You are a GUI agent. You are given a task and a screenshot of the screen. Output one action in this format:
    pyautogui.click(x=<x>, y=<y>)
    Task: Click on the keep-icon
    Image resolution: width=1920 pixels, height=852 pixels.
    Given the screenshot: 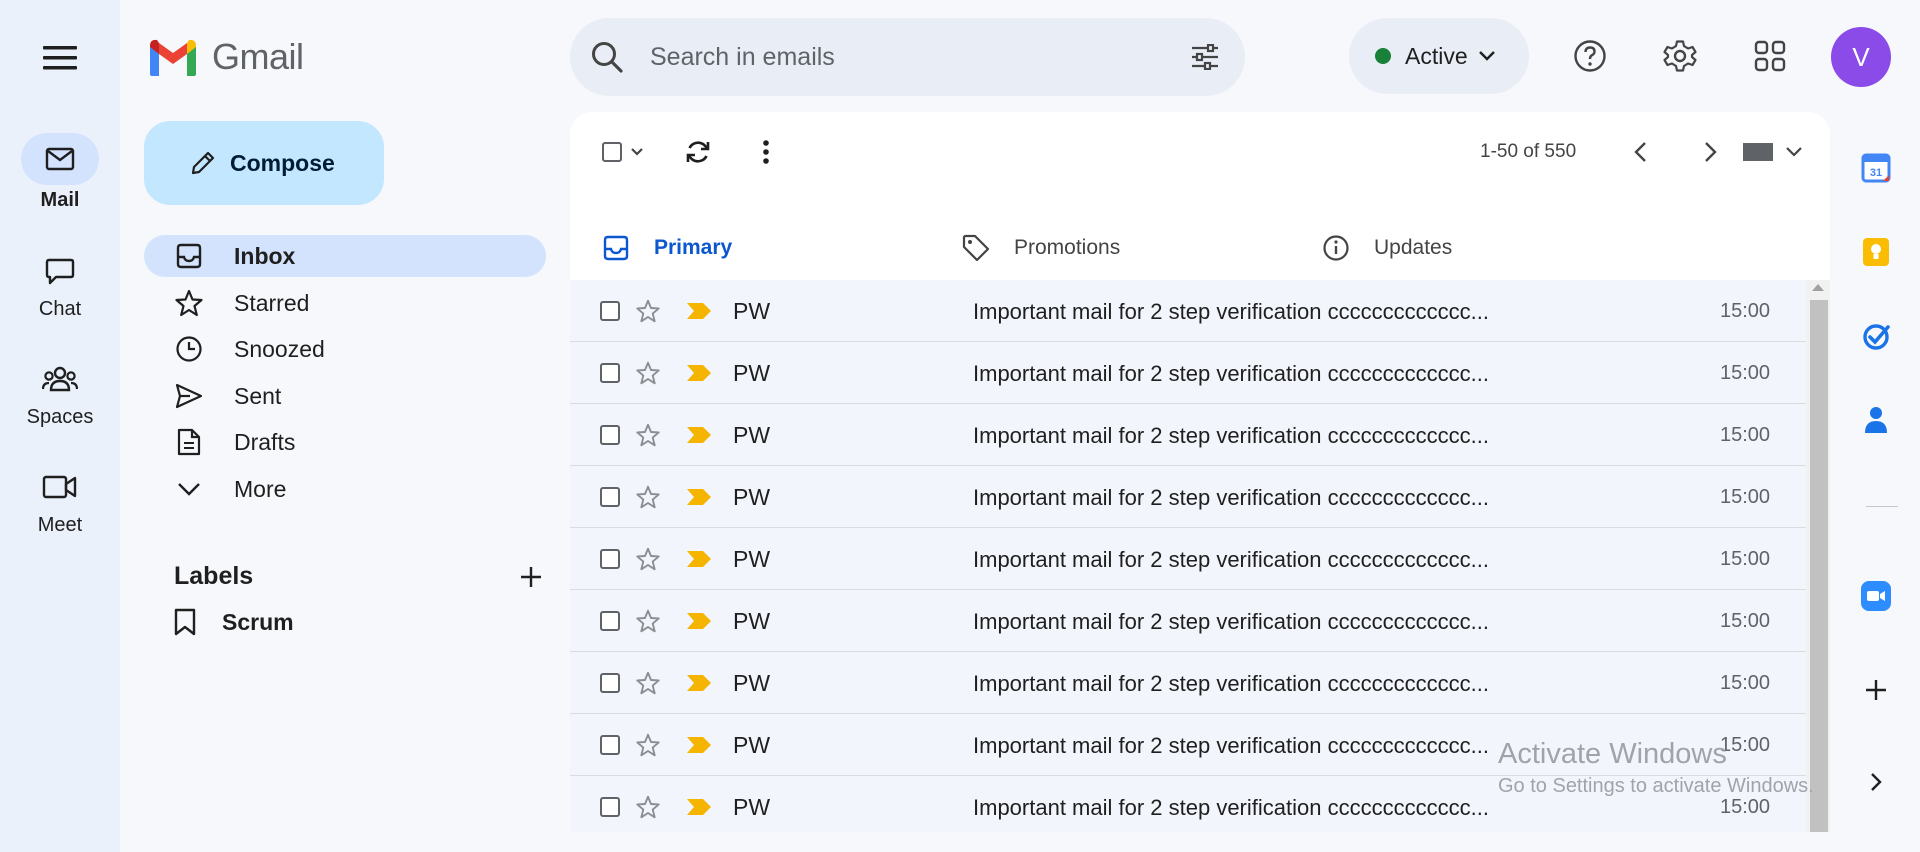 What is the action you would take?
    pyautogui.click(x=1876, y=252)
    